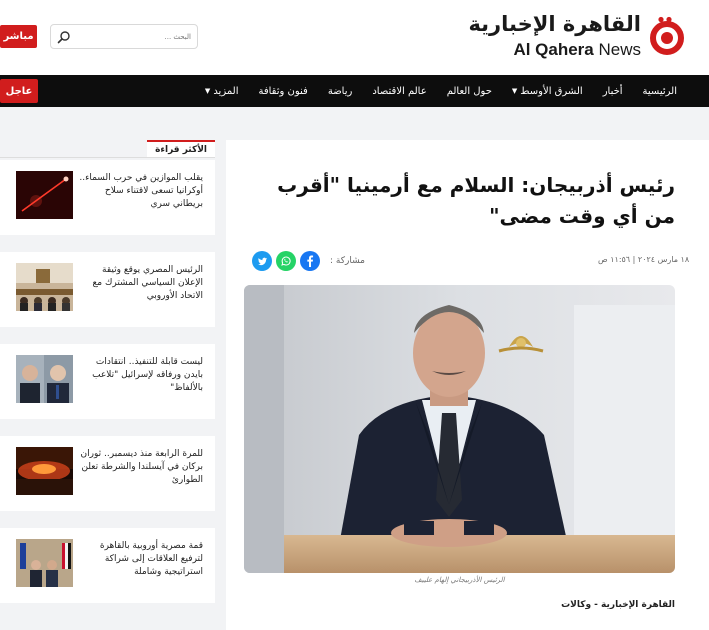 This screenshot has height=630, width=709. What do you see at coordinates (644, 259) in the screenshot?
I see `article-date: ١٨ مارس ٢٠٢٤ | ١١:٥٦ ص` at bounding box center [644, 259].